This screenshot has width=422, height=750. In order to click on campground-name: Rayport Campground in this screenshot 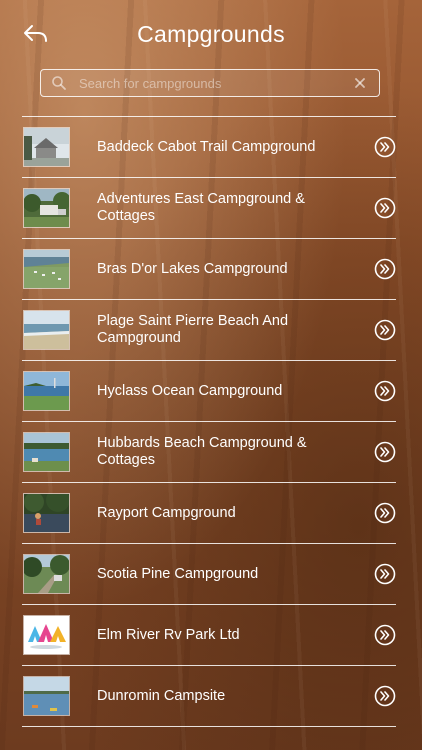, I will do `click(166, 512)`.